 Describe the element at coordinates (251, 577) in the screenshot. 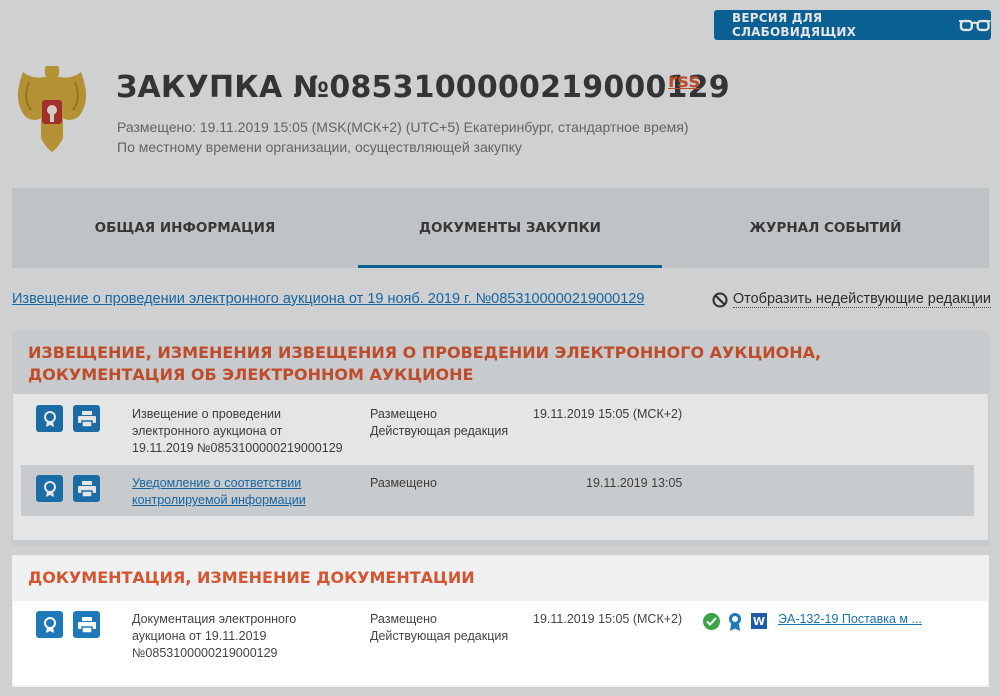

I see `documentation-section-title: ДОКУМЕНТАЦИЯ, ИЗМЕНЕНИЕ ДОКУМЕНТАЦИИ` at that location.